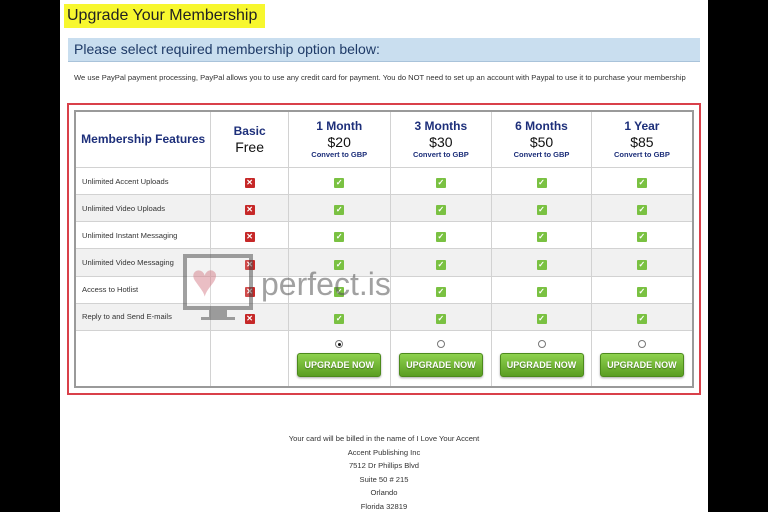  I want to click on feature-row: Access to Hotlist ✕ ✓ ✓ ✓ ✓, so click(384, 289).